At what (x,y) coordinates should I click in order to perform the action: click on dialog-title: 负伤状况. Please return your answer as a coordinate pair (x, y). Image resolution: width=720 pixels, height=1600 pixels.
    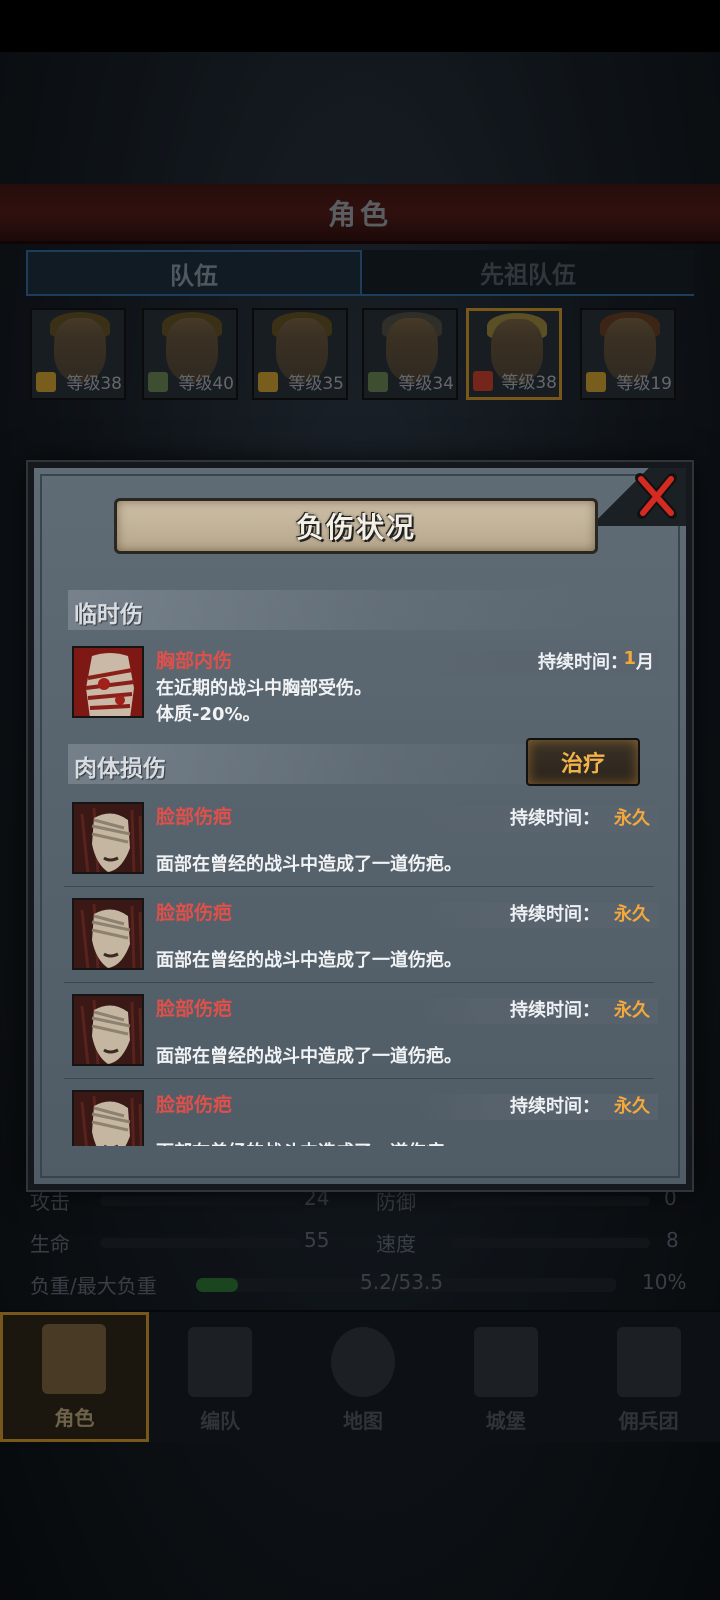
    Looking at the image, I should click on (355, 527).